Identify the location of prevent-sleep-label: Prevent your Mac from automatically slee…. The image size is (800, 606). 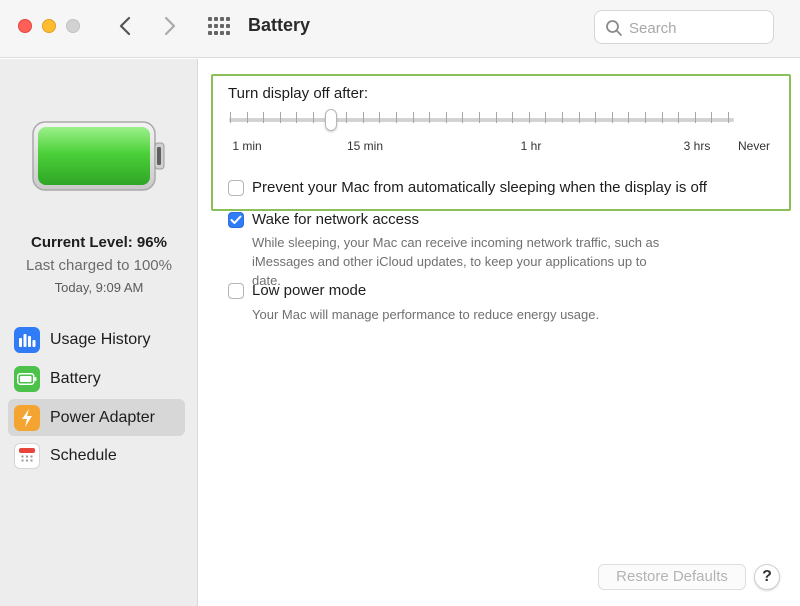
(479, 187).